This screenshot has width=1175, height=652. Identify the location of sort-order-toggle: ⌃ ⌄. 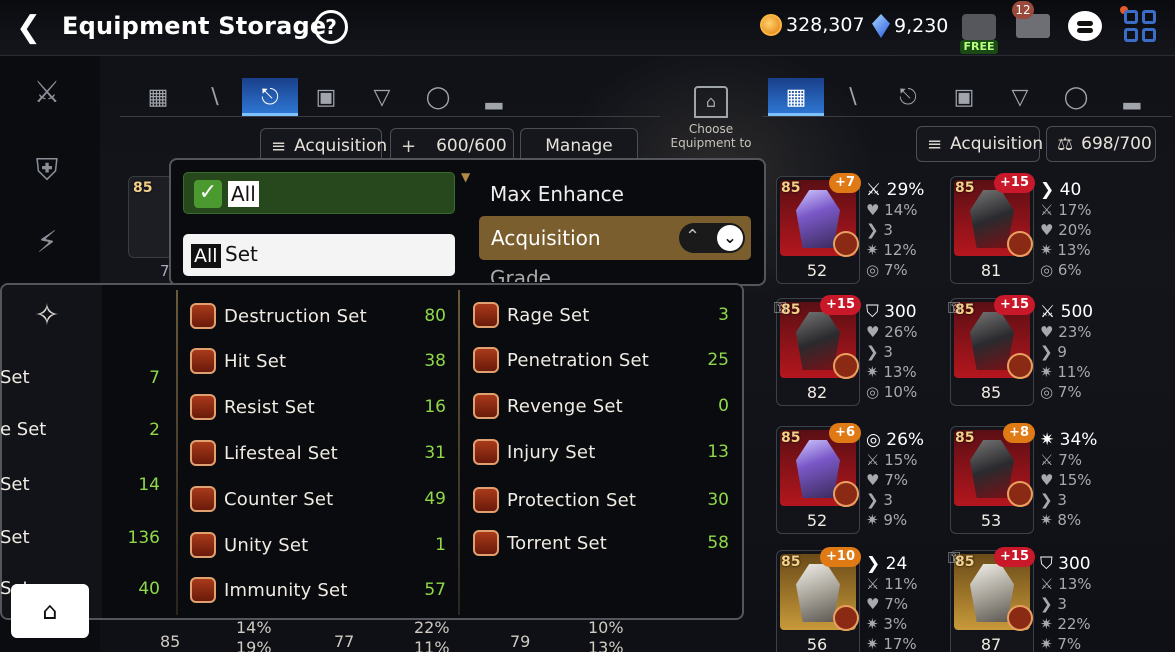
(712, 238).